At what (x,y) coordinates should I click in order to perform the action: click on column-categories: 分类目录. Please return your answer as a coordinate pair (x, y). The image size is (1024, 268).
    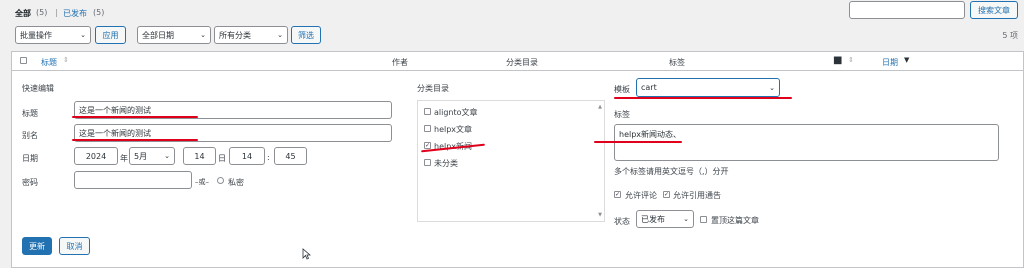
    Looking at the image, I should click on (522, 62).